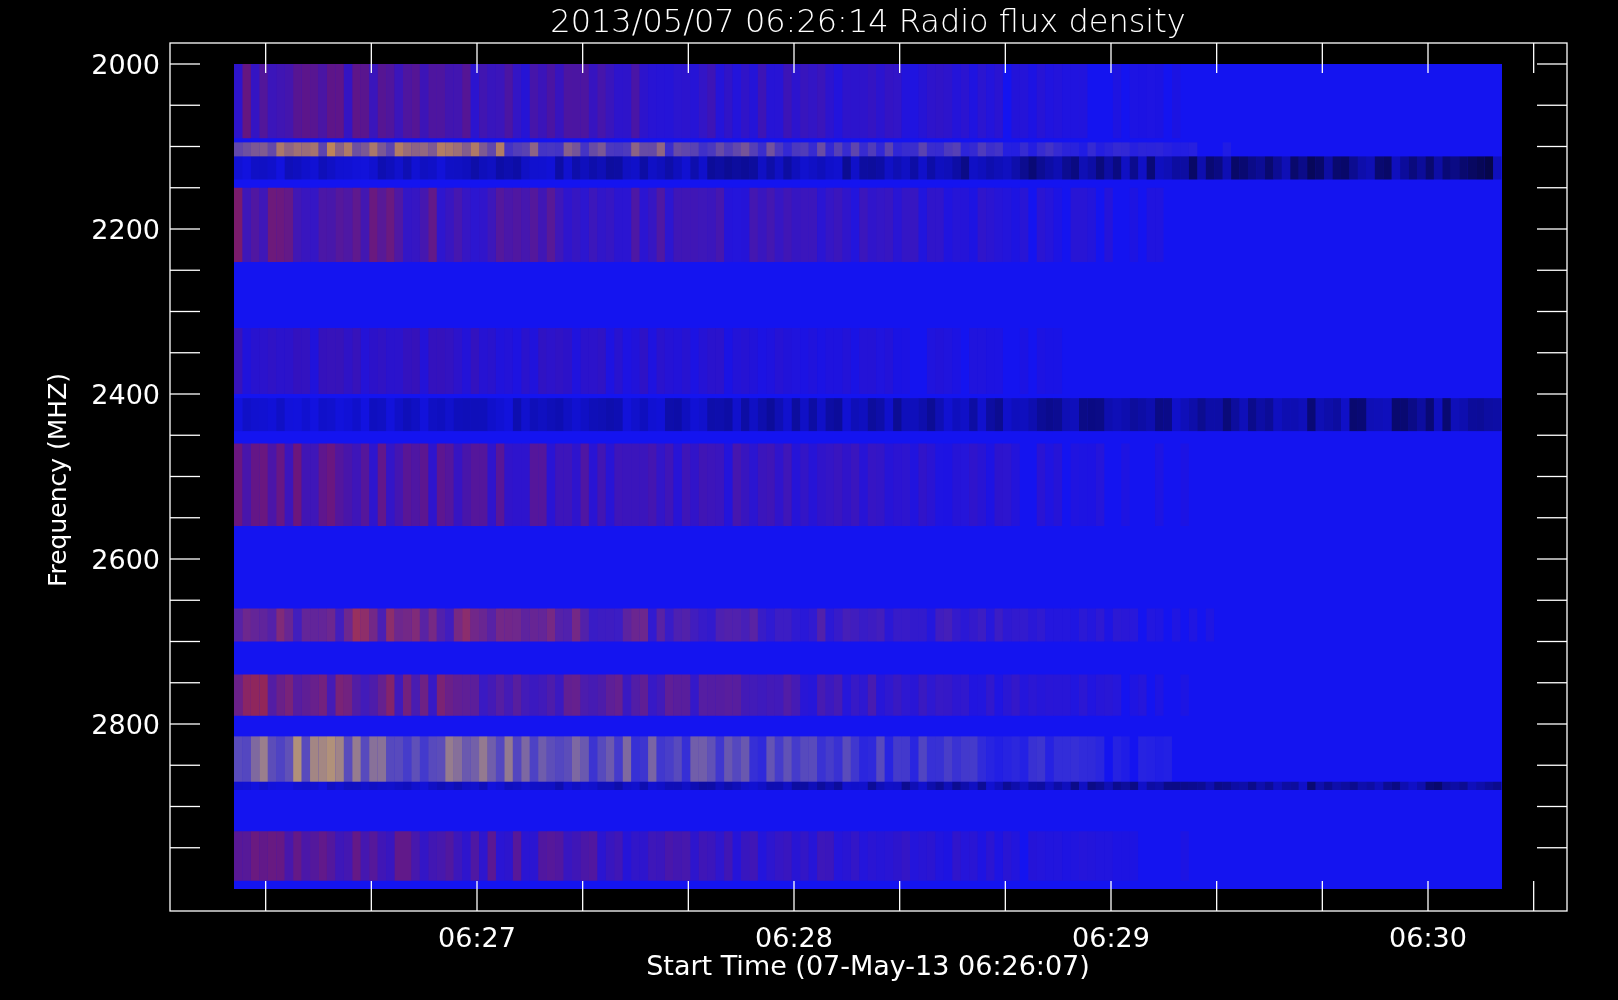 Image resolution: width=1618 pixels, height=1000 pixels. I want to click on chart-title: 2013/05/07 06:26:14 Radio flux density, so click(868, 21).